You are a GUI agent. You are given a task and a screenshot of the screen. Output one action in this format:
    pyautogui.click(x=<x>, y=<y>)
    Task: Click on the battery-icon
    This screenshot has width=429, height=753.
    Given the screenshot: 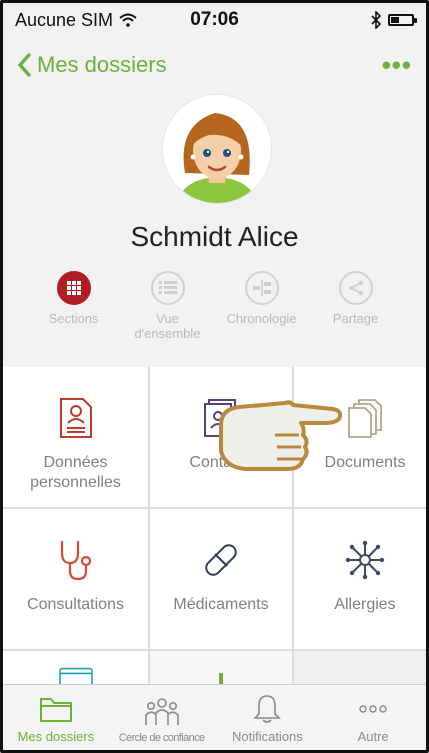 What is the action you would take?
    pyautogui.click(x=402, y=20)
    